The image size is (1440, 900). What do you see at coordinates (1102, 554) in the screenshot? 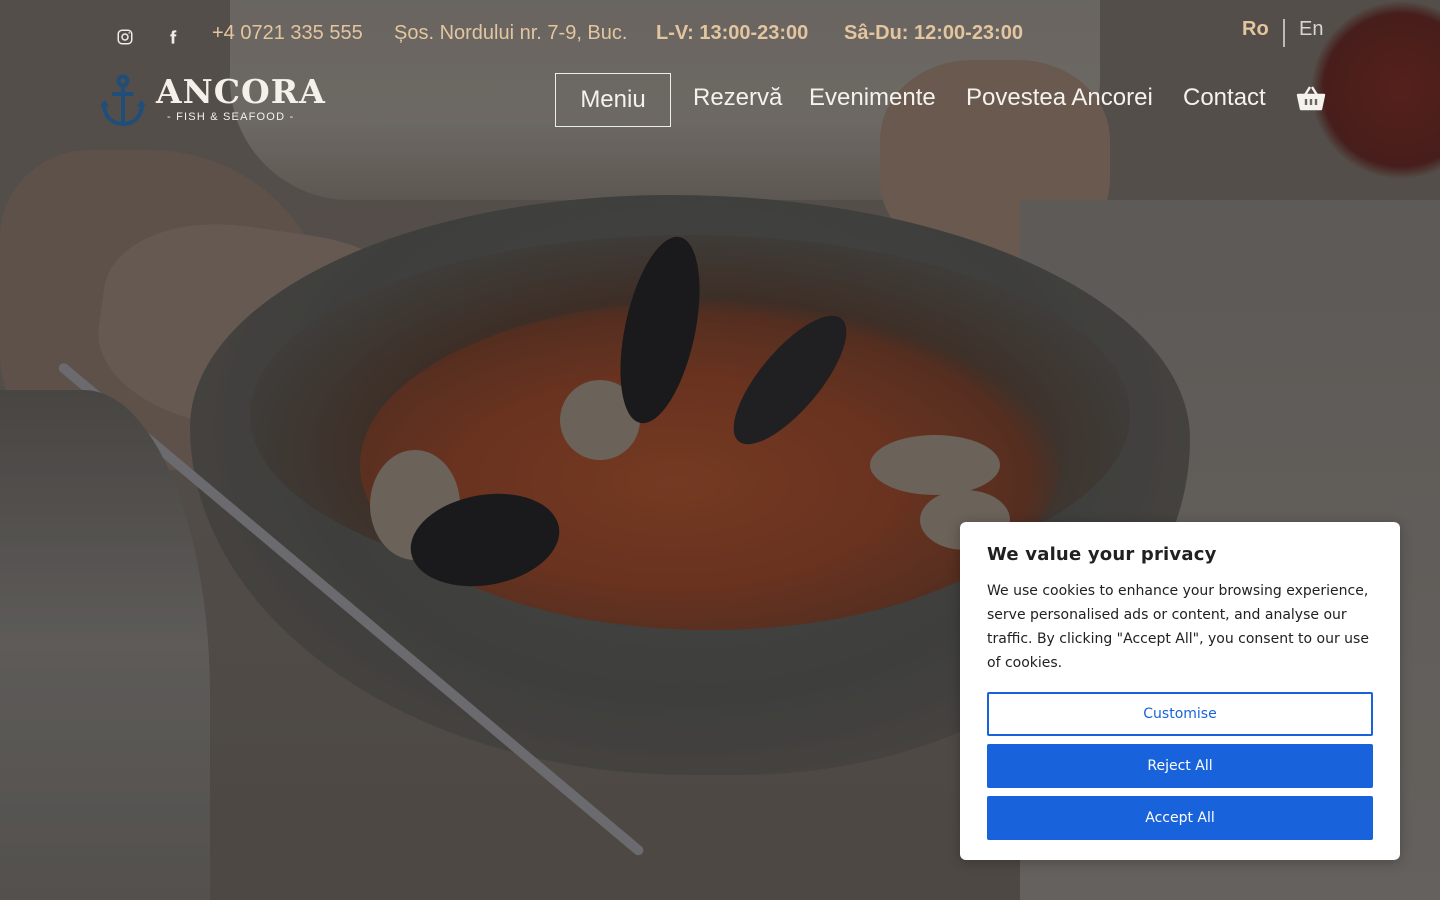
I see `cookie-title: We value your privacy` at bounding box center [1102, 554].